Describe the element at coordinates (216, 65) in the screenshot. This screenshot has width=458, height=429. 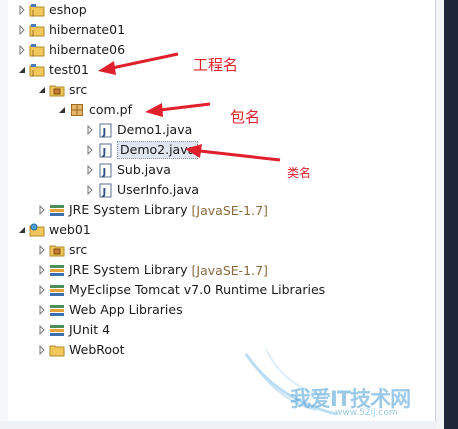
I see `project-name-annotation: 工程名` at that location.